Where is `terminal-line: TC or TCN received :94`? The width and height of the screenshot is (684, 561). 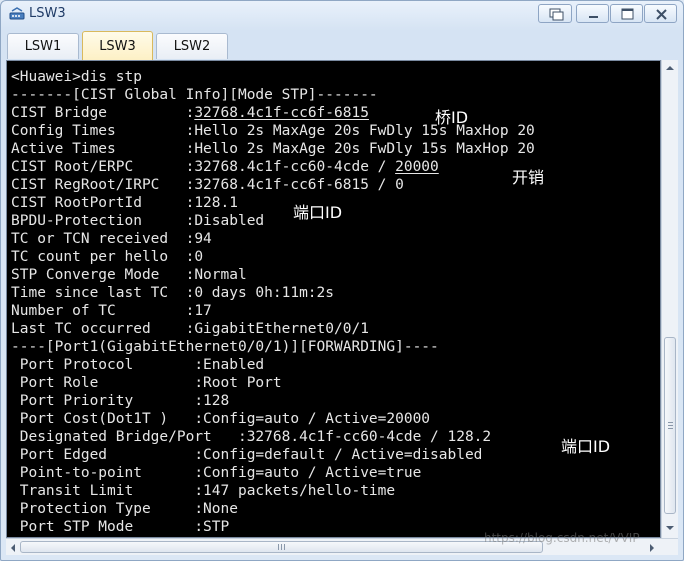 terminal-line: TC or TCN received :94 is located at coordinates (111, 239).